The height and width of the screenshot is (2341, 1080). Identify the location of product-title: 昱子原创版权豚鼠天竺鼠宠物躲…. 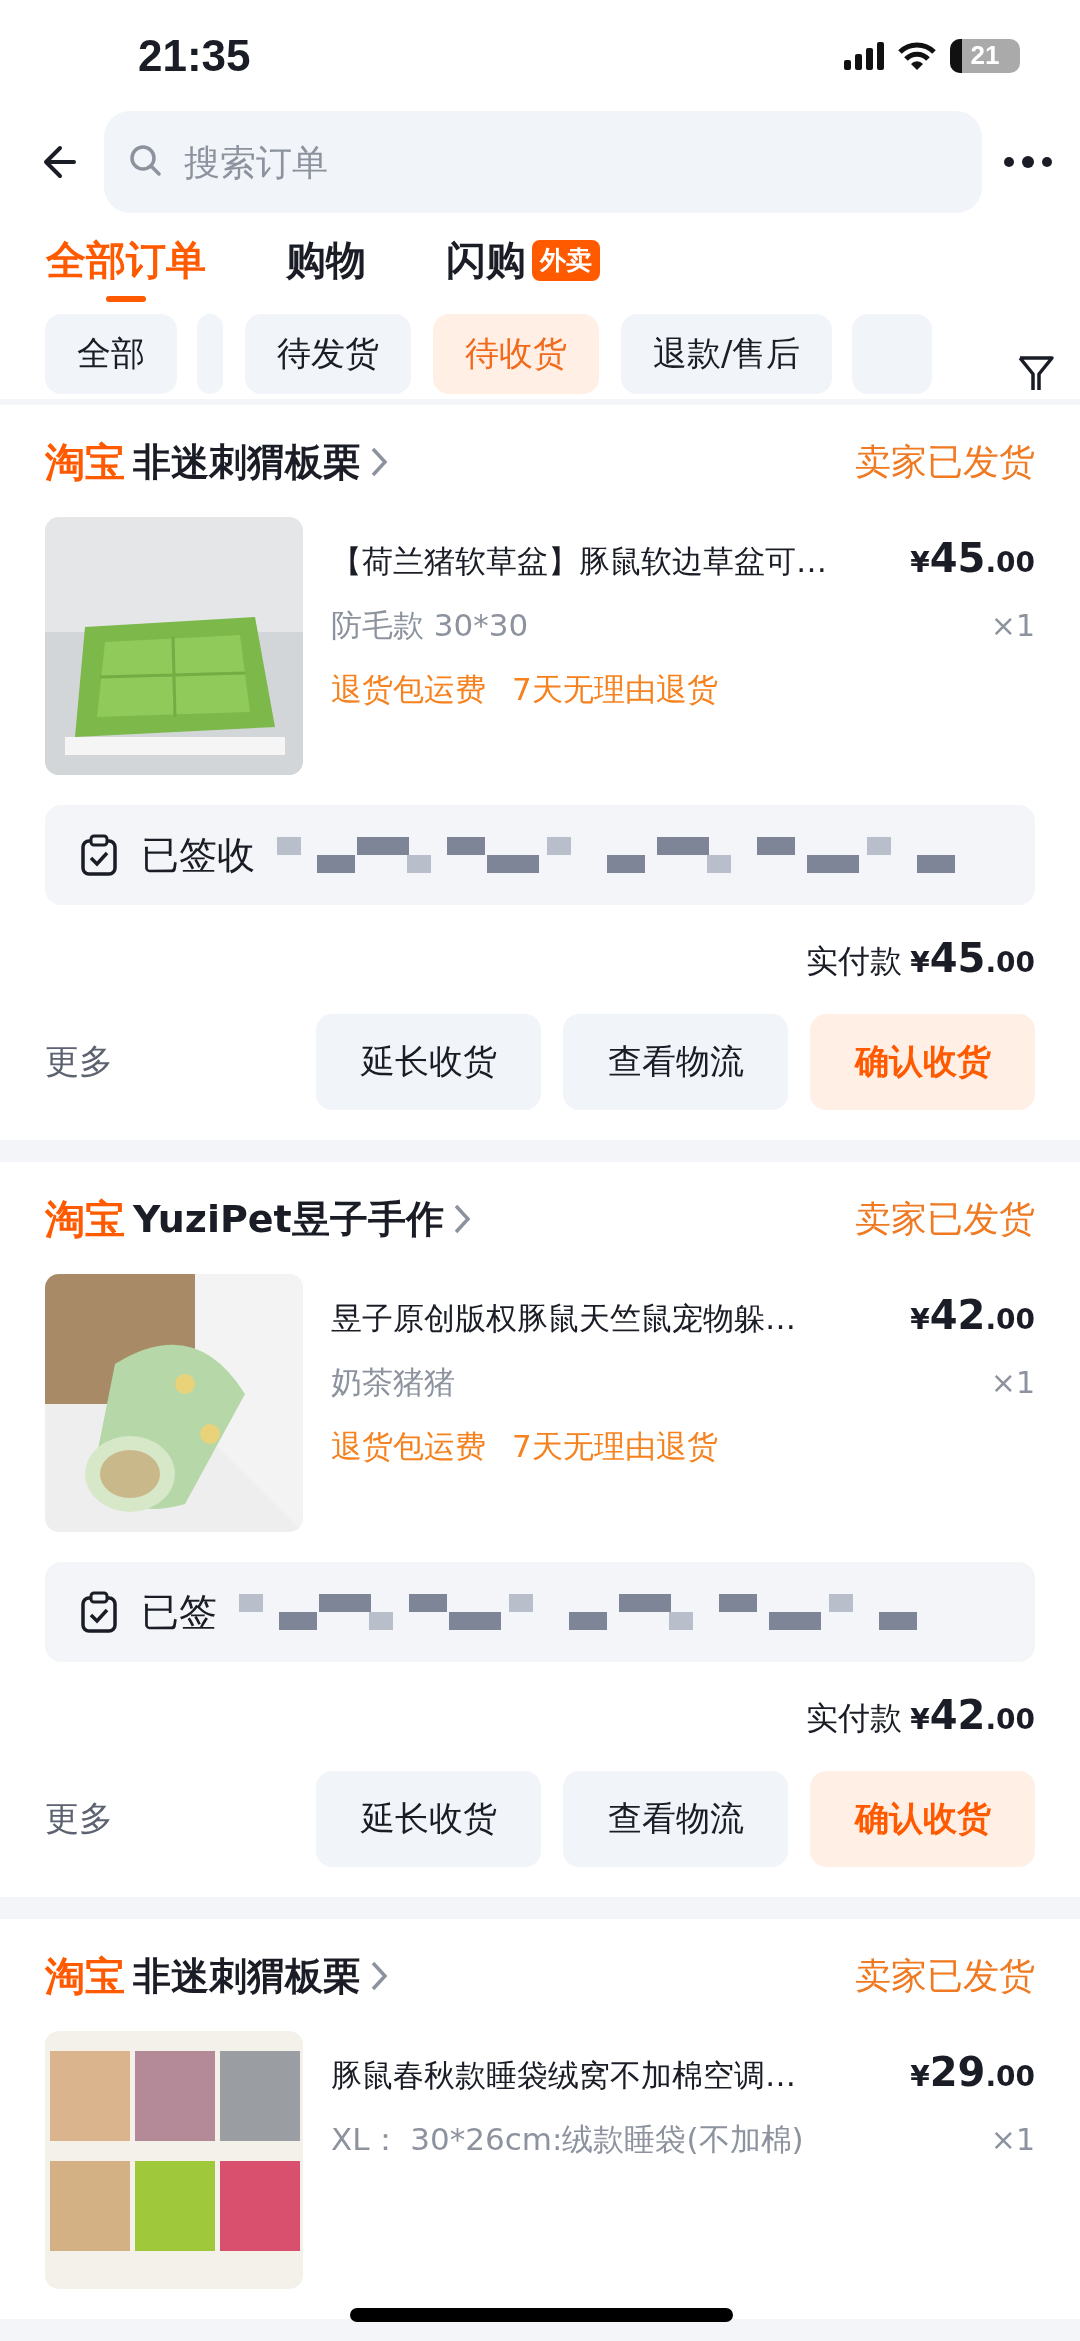
(616, 1319).